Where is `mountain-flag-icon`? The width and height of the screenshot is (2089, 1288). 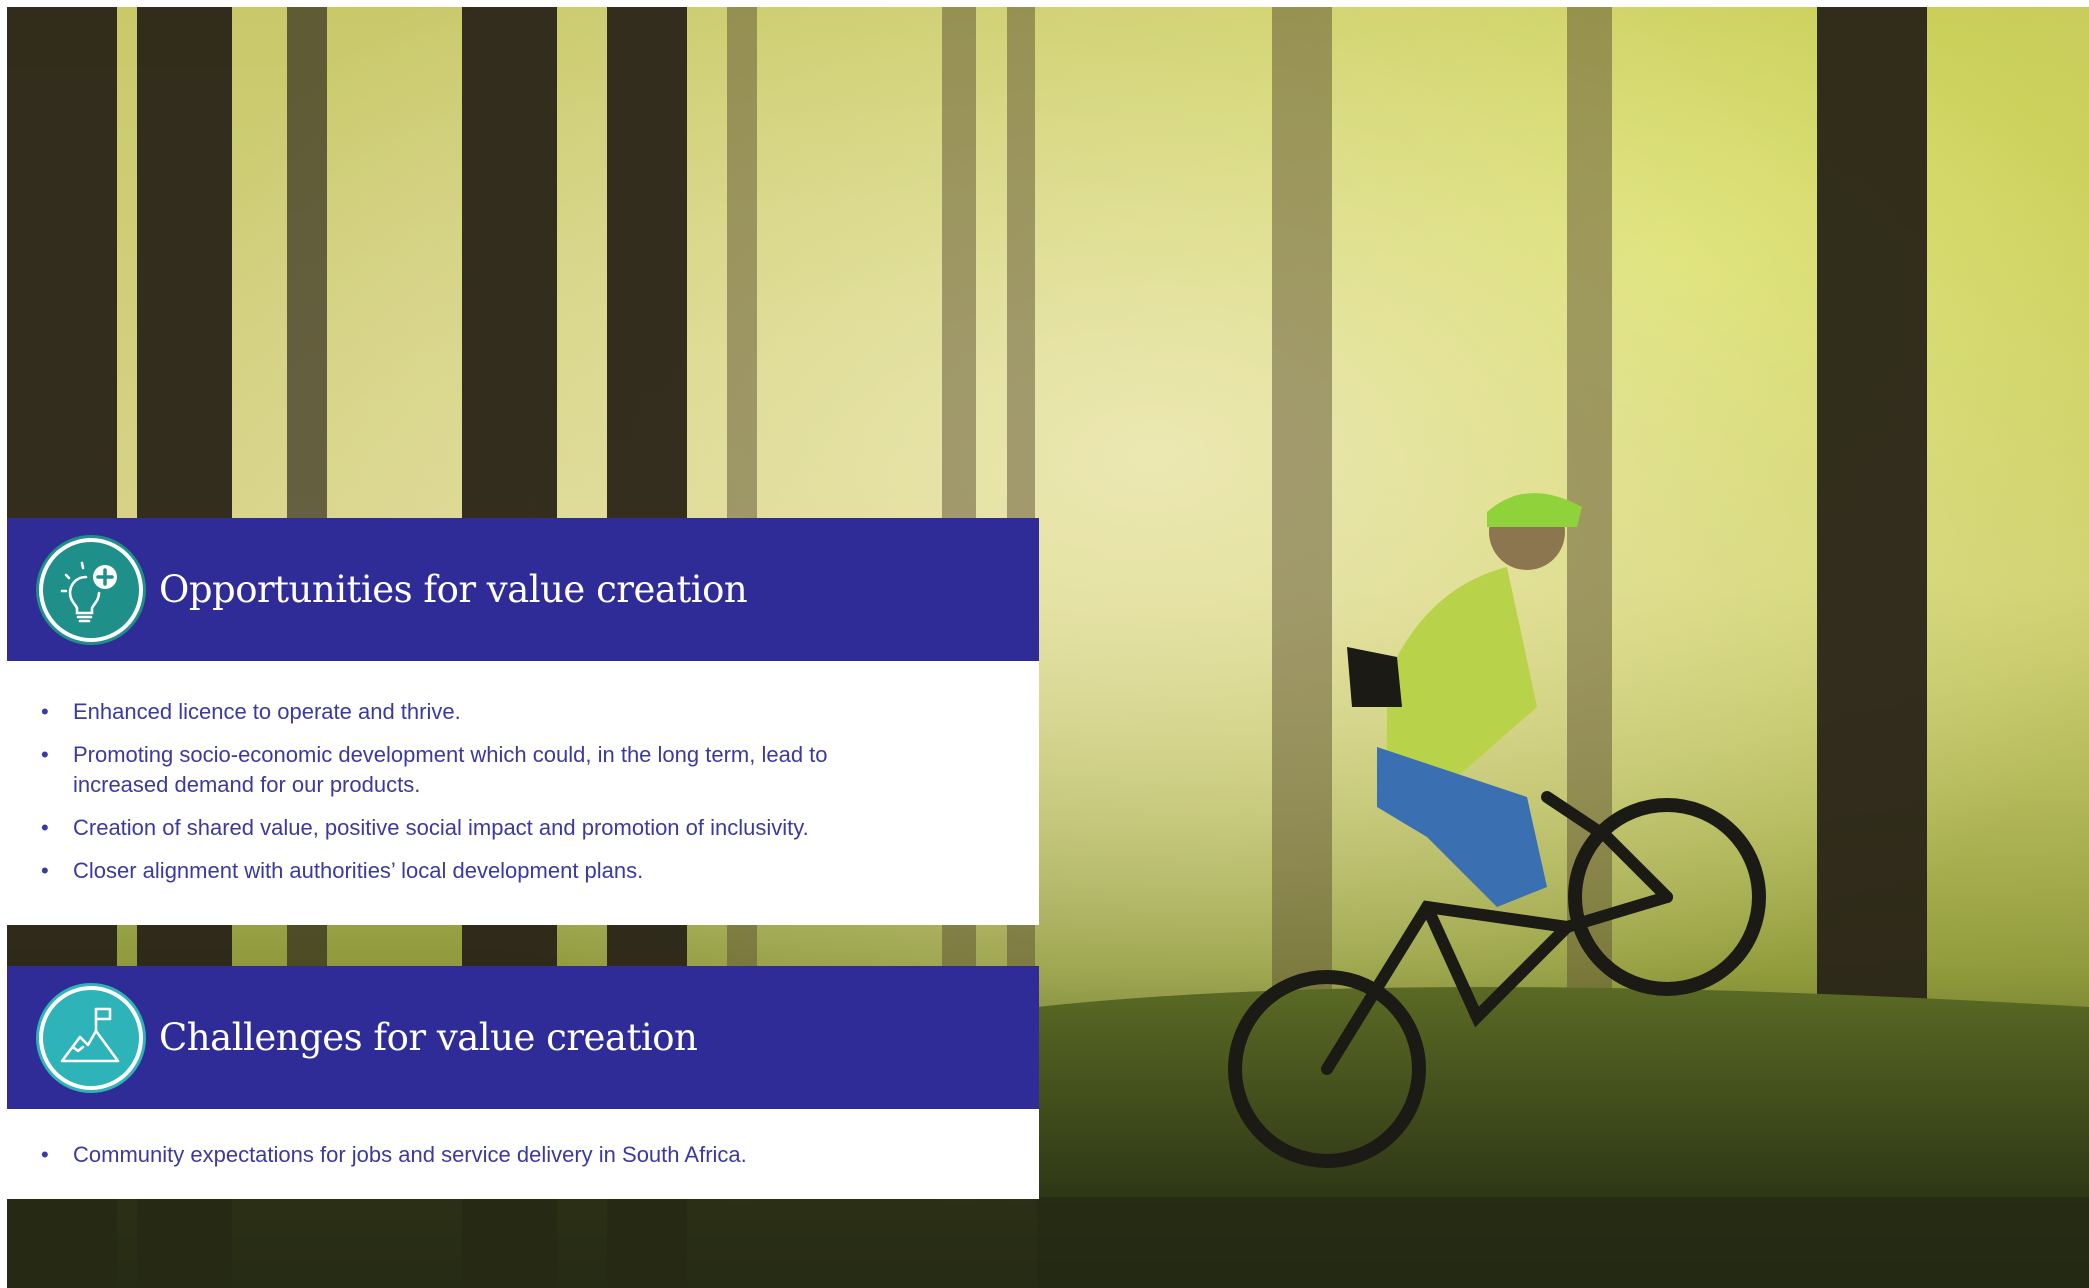
mountain-flag-icon is located at coordinates (91, 1037).